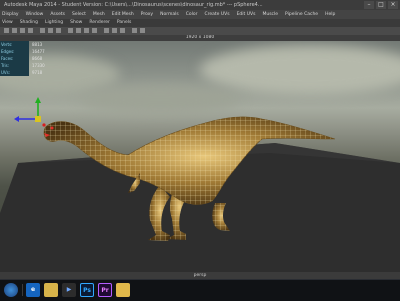  What do you see at coordinates (86, 30) in the screenshot?
I see `wireframe-on-shaded-icon` at bounding box center [86, 30].